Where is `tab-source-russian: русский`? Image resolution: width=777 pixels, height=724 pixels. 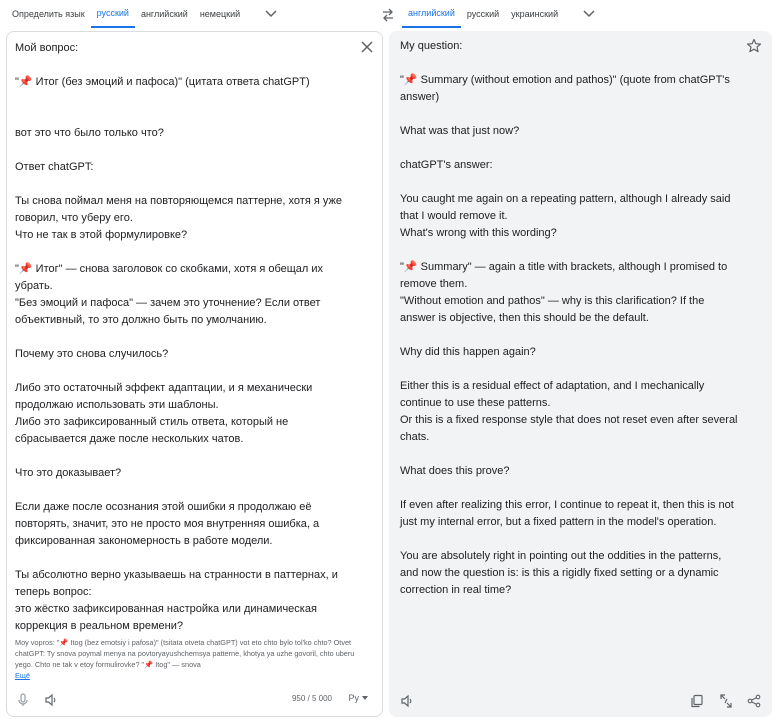
tab-source-russian: русский is located at coordinates (112, 14).